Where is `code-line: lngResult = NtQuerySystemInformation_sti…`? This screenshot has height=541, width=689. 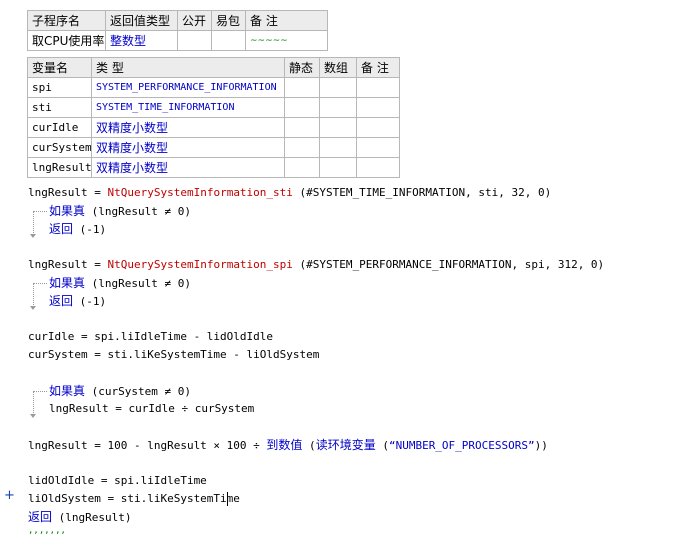 code-line: lngResult = NtQuerySystemInformation_sti… is located at coordinates (289, 193).